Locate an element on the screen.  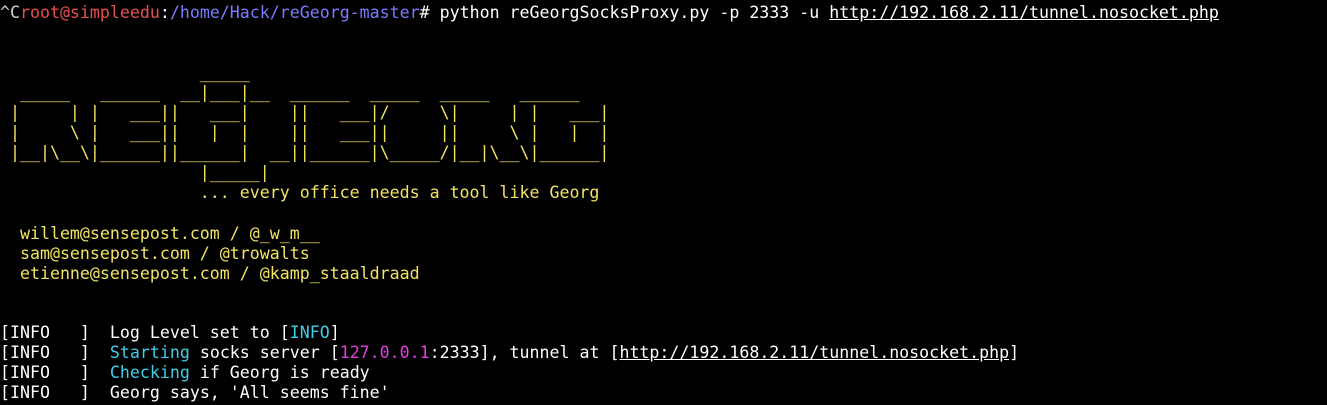
log-port: :2333 is located at coordinates (454, 352).